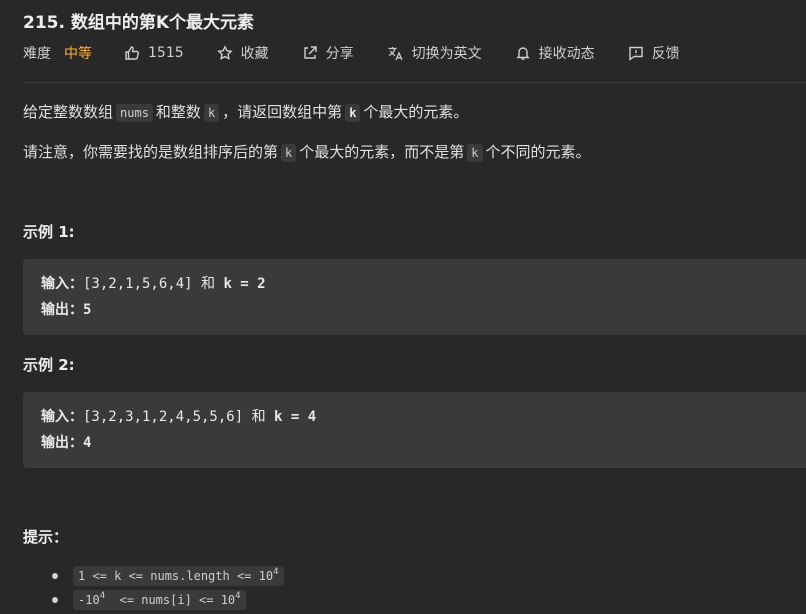  I want to click on difficulty-label: 难度, so click(37, 54).